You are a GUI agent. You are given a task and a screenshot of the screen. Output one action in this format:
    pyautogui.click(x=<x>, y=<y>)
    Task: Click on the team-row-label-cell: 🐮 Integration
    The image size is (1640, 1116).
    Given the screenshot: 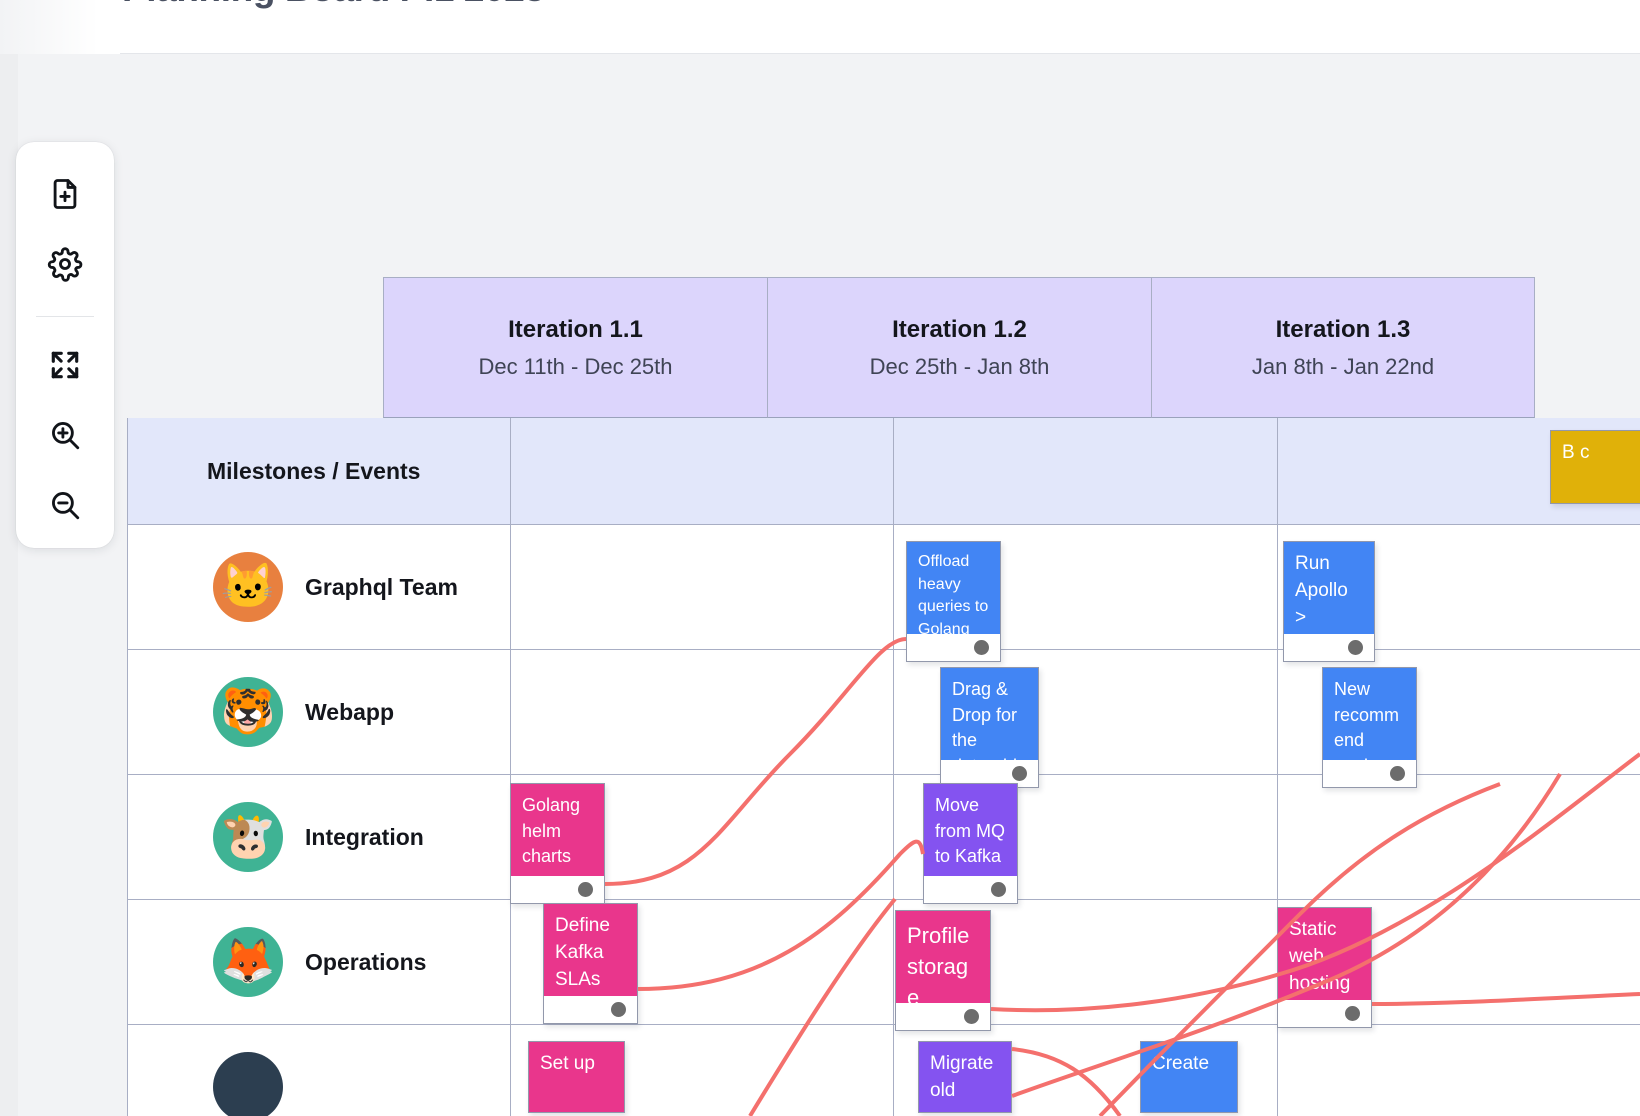 What is the action you would take?
    pyautogui.click(x=318, y=837)
    